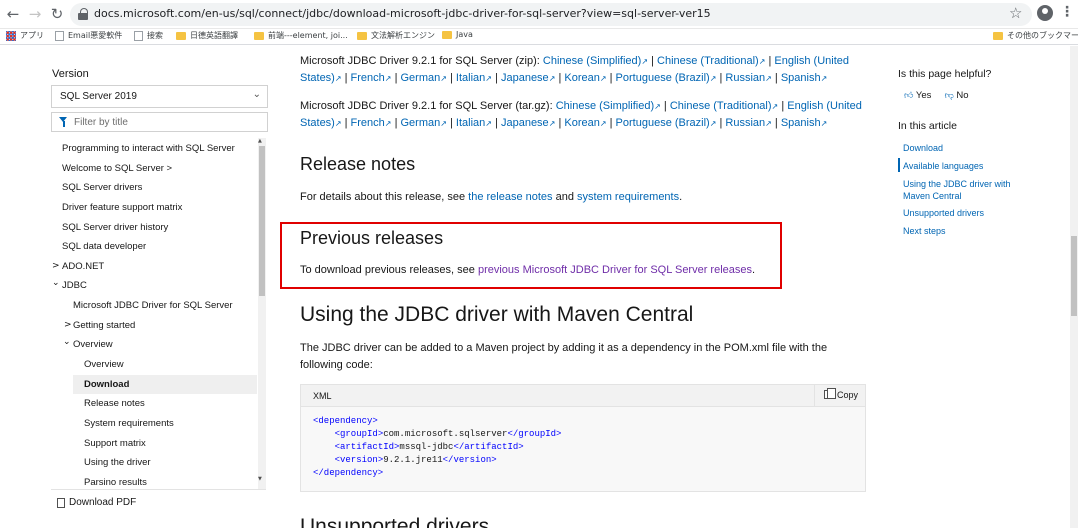  Describe the element at coordinates (445, 434) in the screenshot. I see `code-groupid: com.microsoft.sqlserver` at that location.